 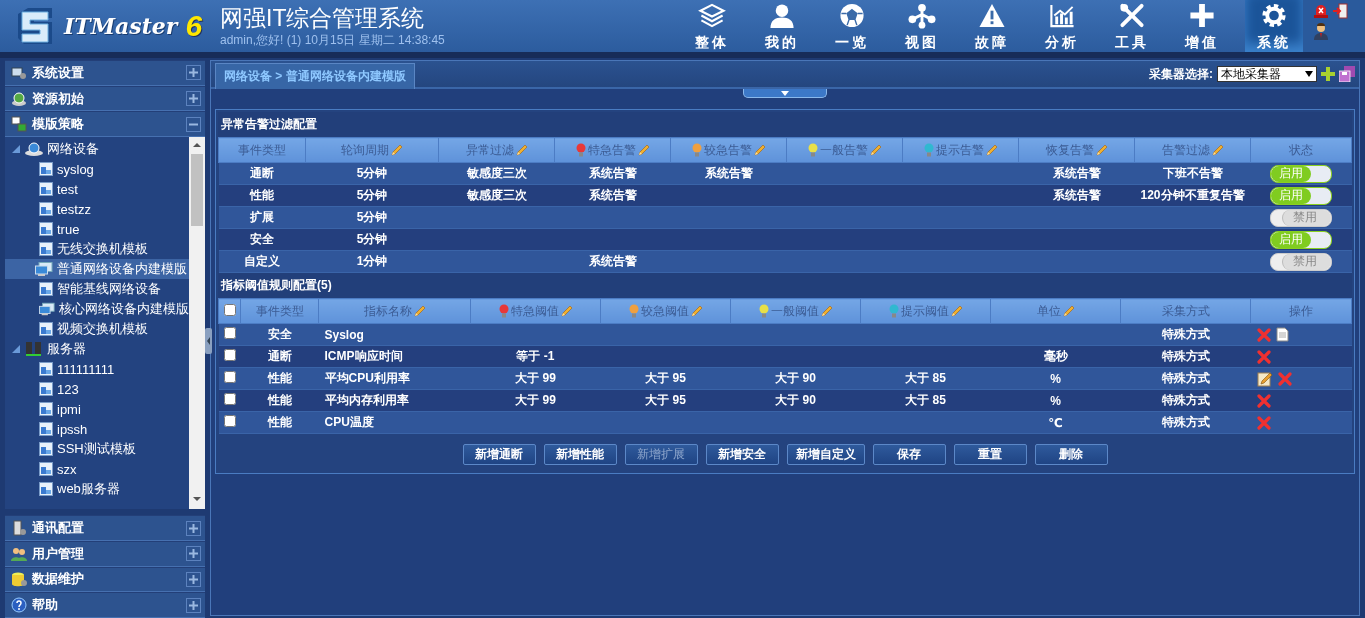 What do you see at coordinates (193, 124) in the screenshot?
I see `collapse-icon` at bounding box center [193, 124].